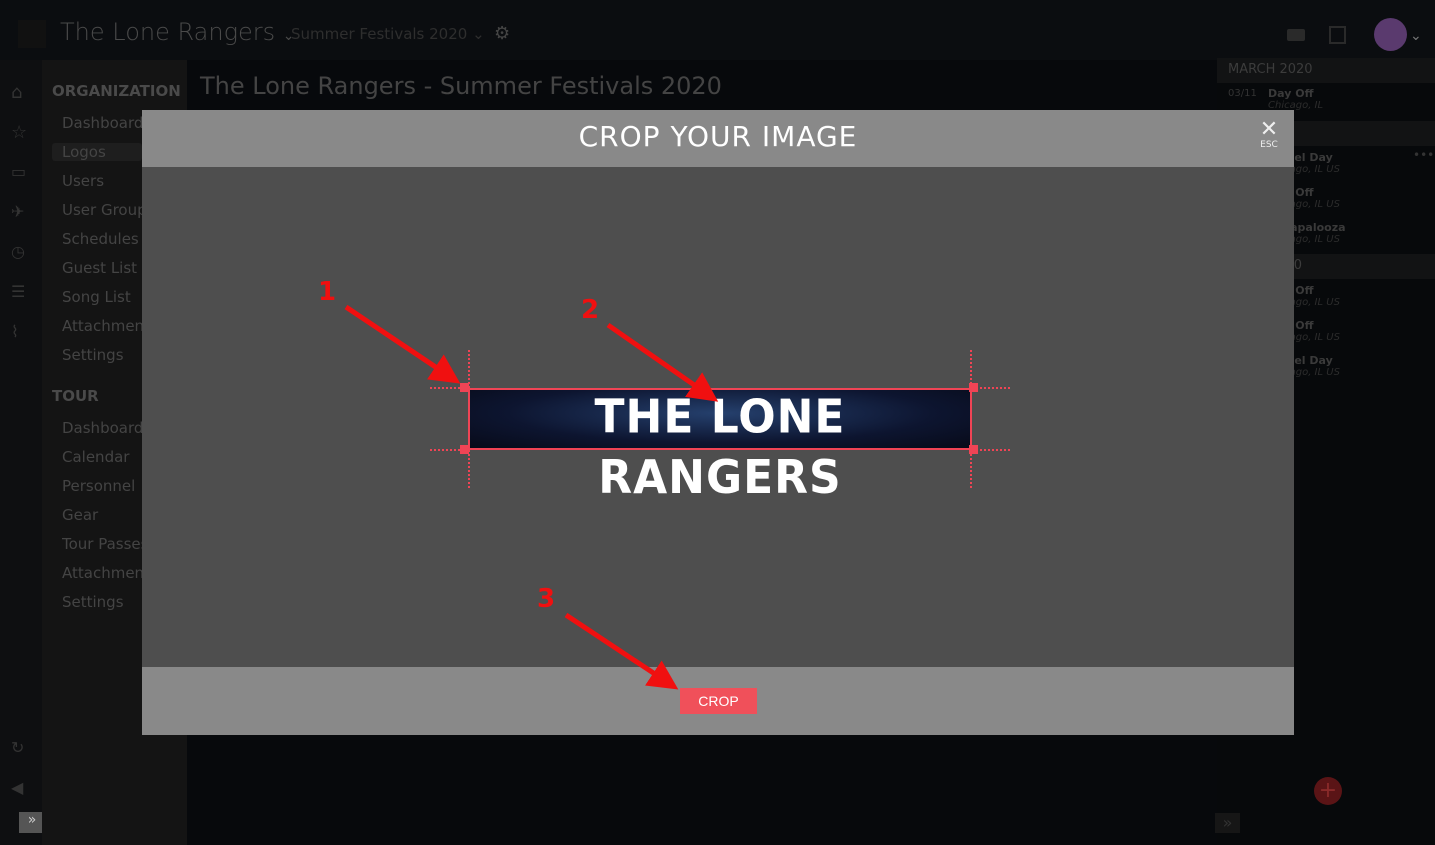 This screenshot has height=845, width=1435. I want to click on annotation-3: 3, so click(546, 599).